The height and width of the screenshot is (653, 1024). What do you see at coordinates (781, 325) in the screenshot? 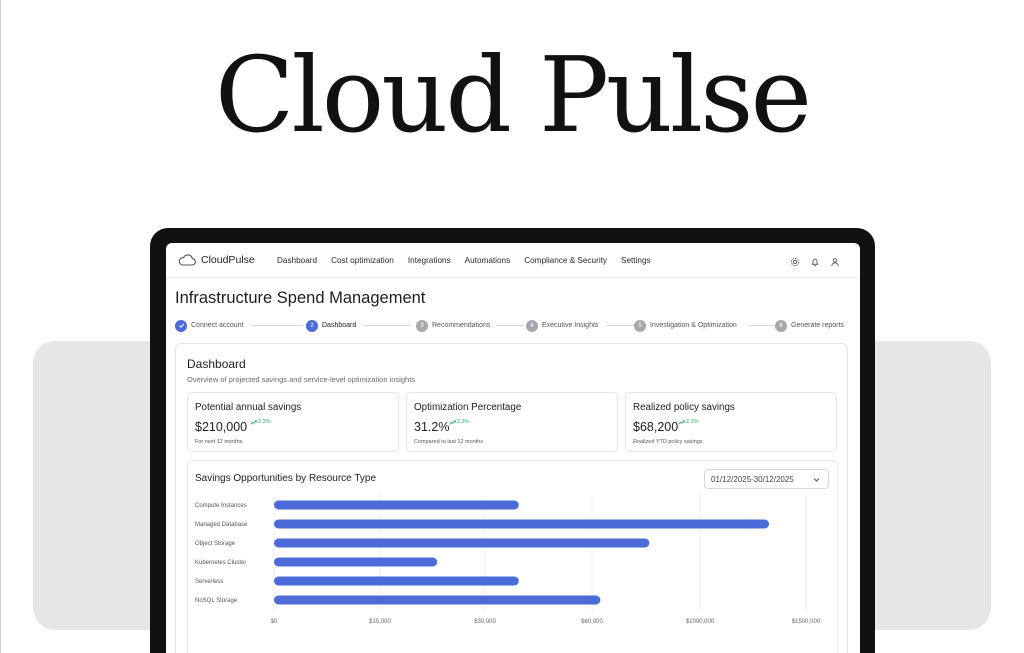
I see `step-number: 6` at bounding box center [781, 325].